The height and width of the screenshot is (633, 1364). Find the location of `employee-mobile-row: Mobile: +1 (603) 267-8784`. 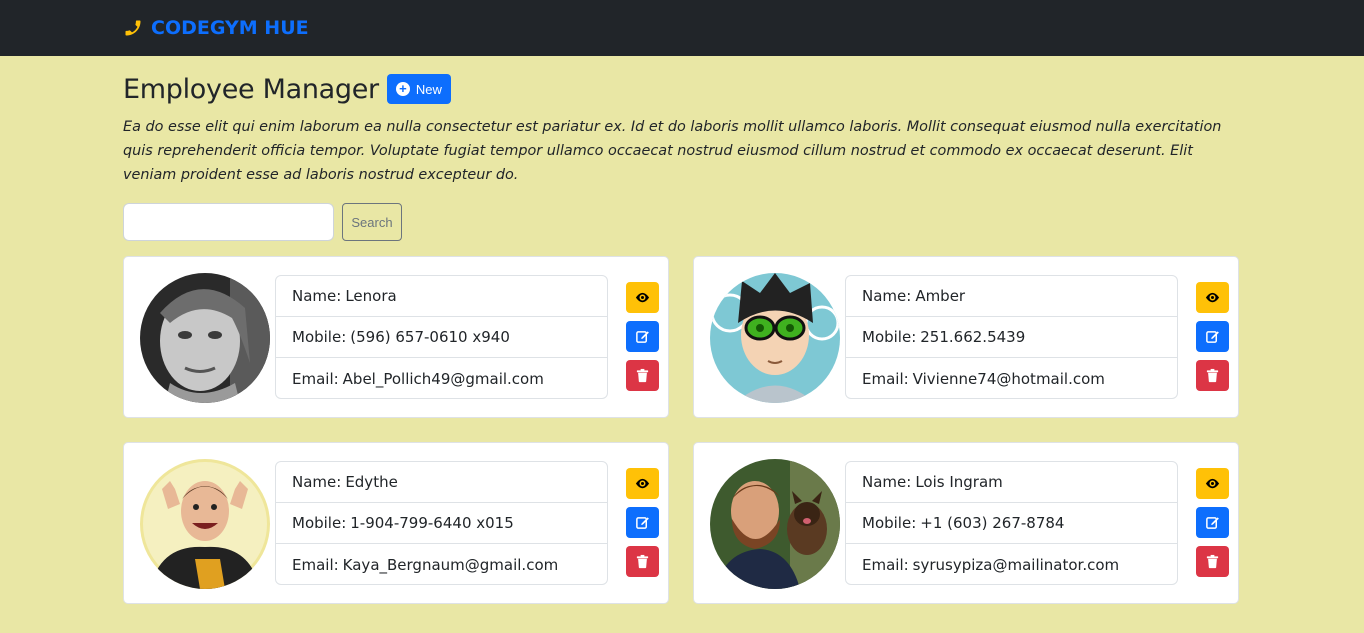

employee-mobile-row: Mobile: +1 (603) 267-8784 is located at coordinates (1011, 523).